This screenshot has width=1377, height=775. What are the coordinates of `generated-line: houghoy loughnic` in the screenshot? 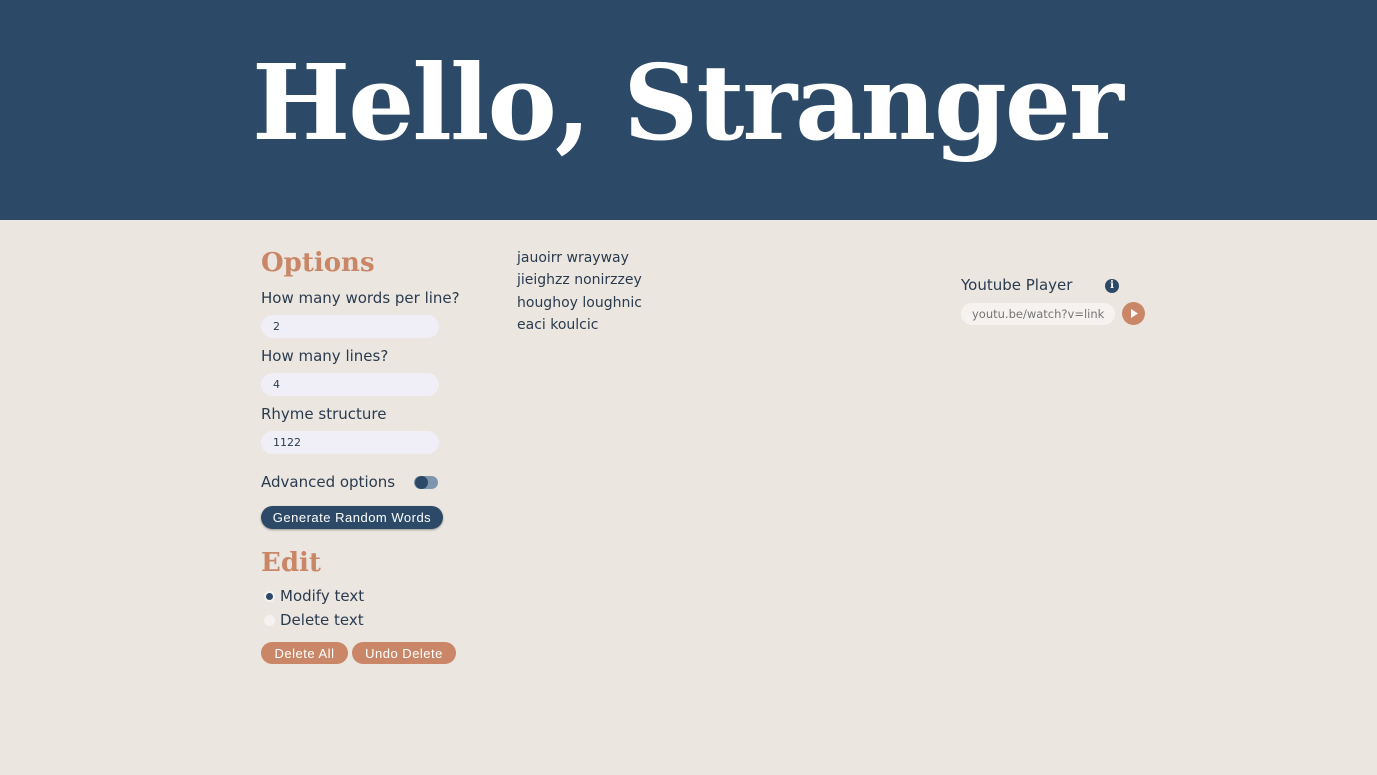 It's located at (579, 303).